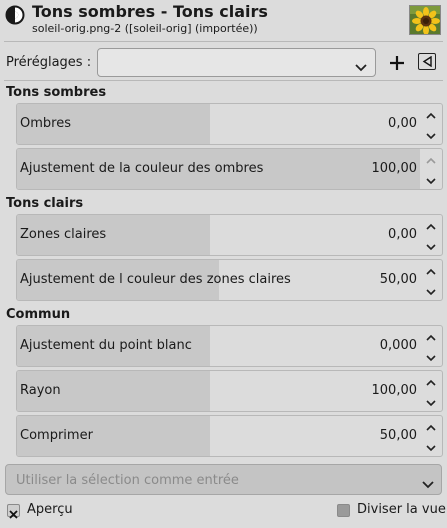  Describe the element at coordinates (38, 314) in the screenshot. I see `section-title-common: Commun` at that location.